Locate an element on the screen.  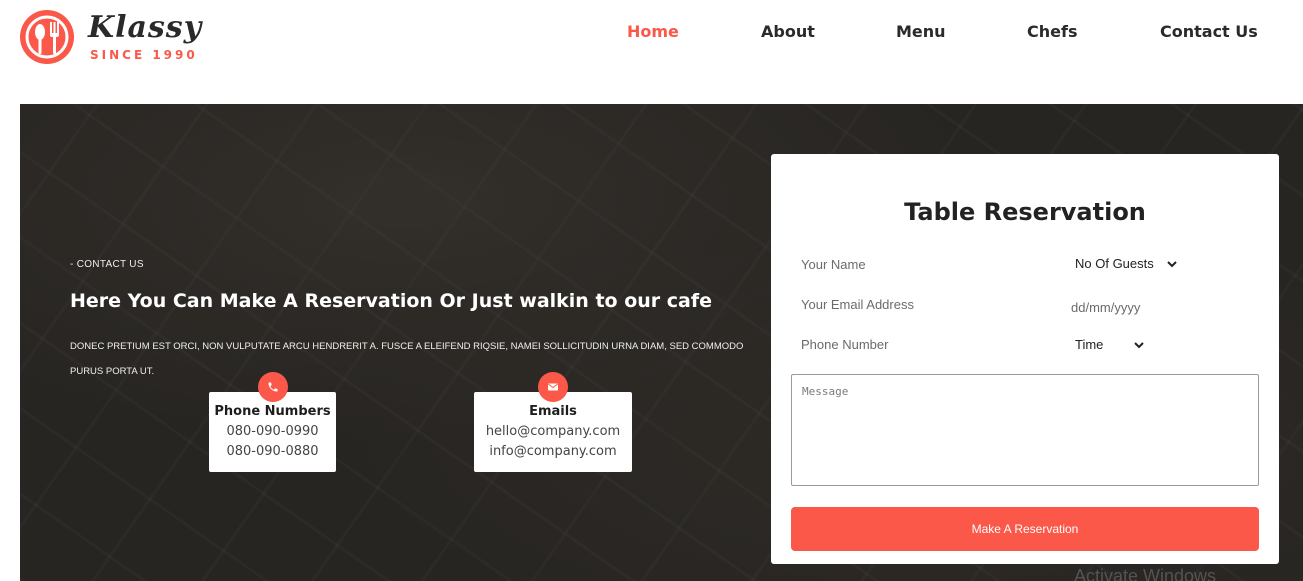
phone-card-title: Phone Numbers is located at coordinates (272, 411).